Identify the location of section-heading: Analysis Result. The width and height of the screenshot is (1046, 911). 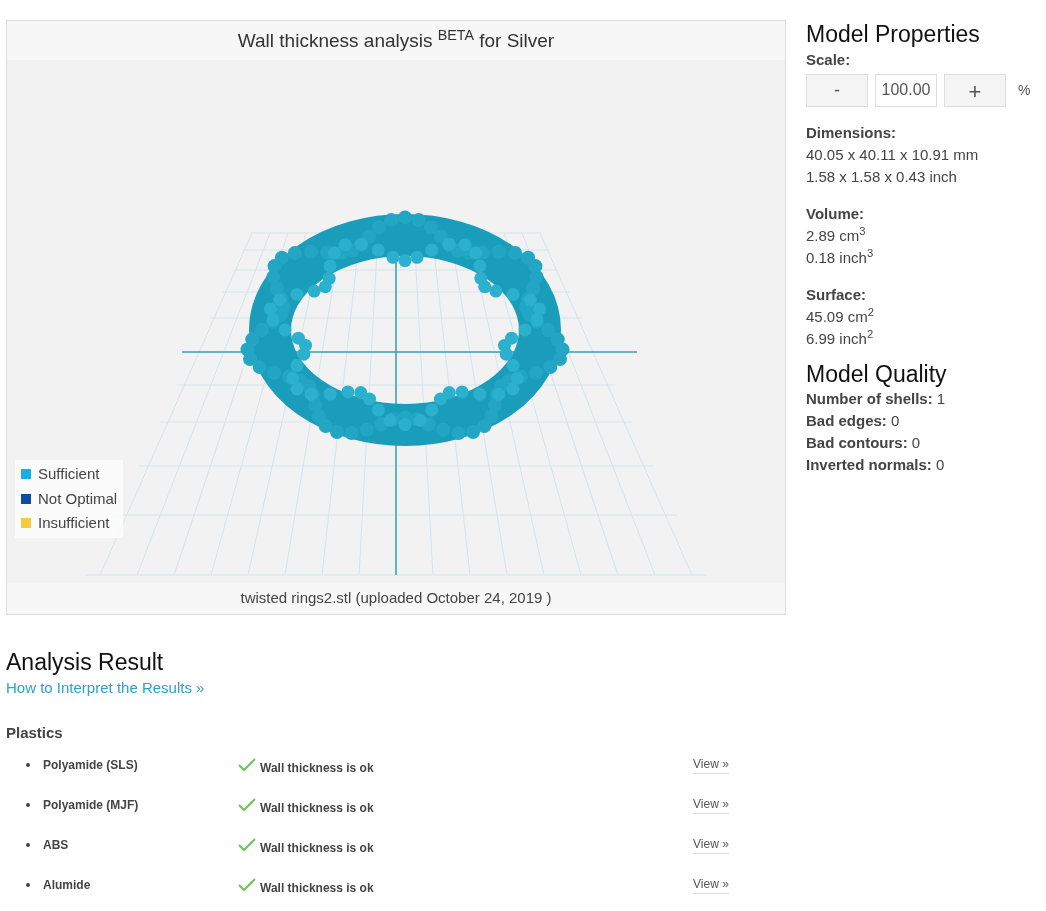
(85, 662).